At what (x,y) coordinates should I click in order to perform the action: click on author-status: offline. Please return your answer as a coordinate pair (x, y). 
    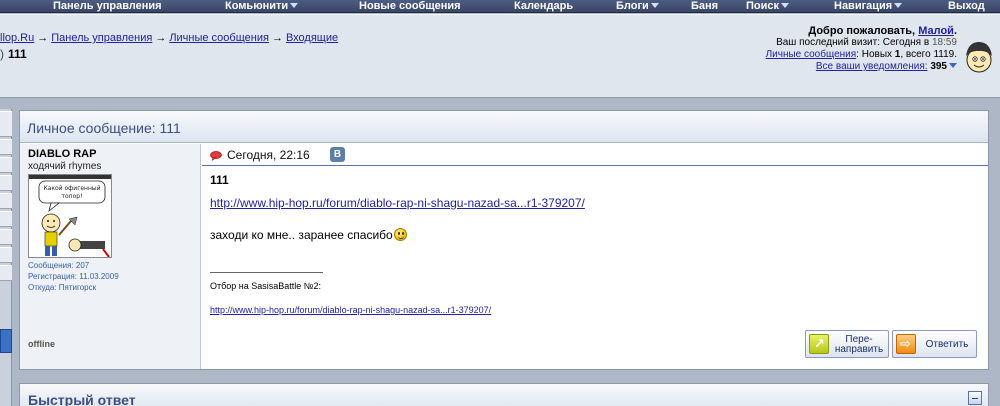
    Looking at the image, I should click on (41, 344).